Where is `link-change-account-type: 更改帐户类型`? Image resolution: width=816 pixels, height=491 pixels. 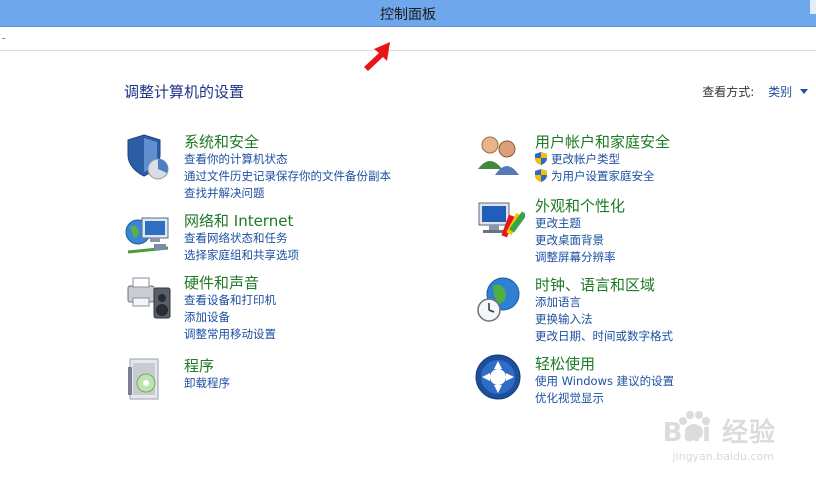
link-change-account-type: 更改帐户类型 is located at coordinates (595, 159).